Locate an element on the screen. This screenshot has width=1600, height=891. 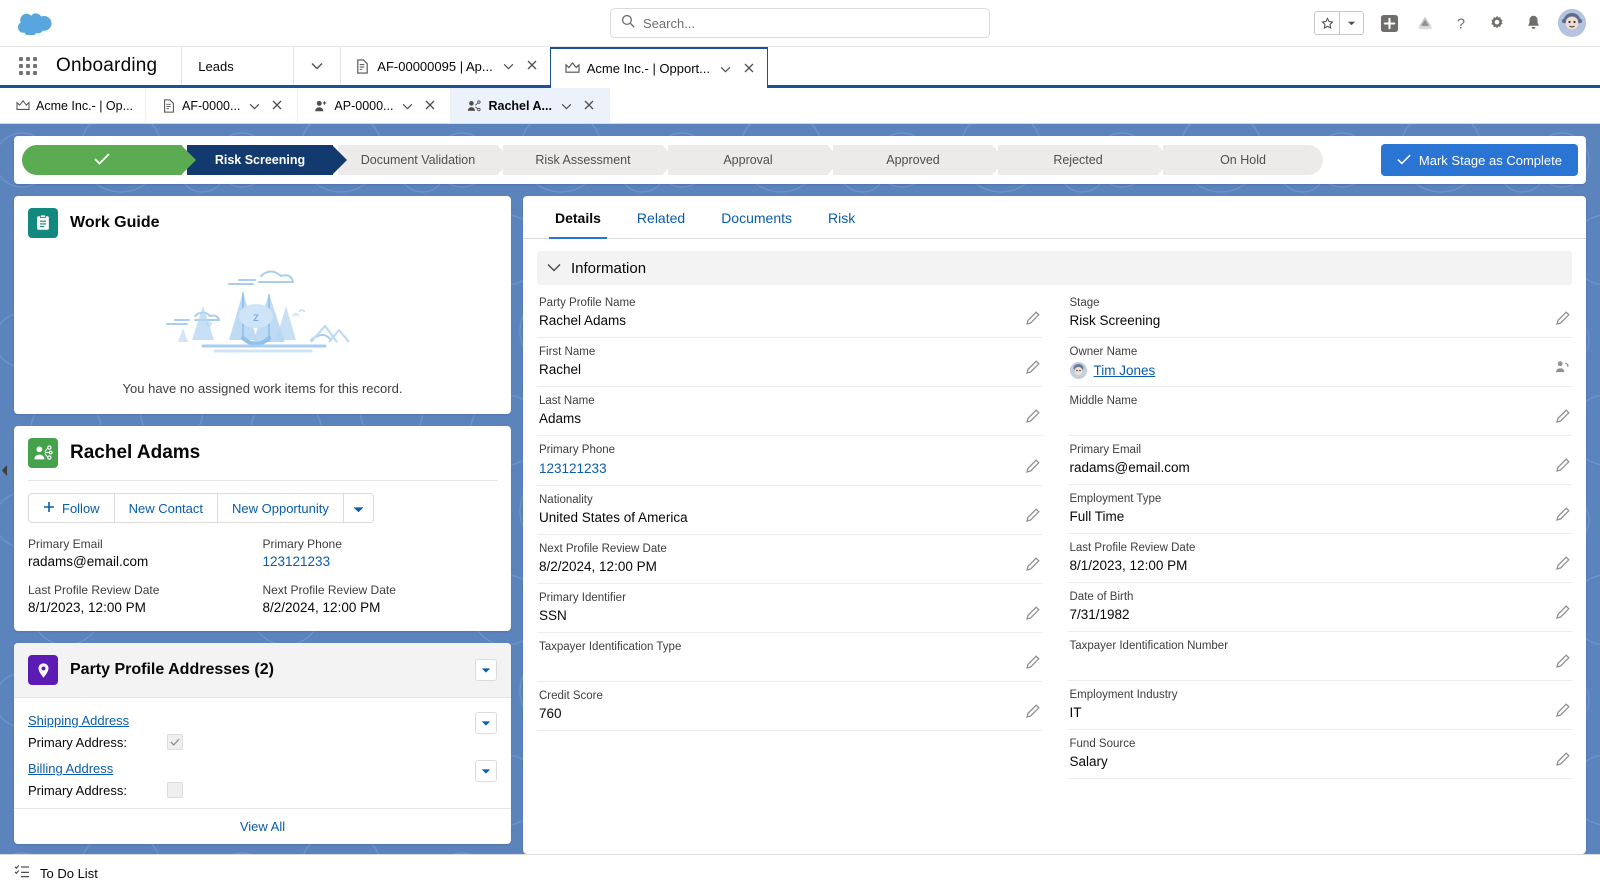
field-value: 8/1/2023, 12:00 PM is located at coordinates (87, 607).